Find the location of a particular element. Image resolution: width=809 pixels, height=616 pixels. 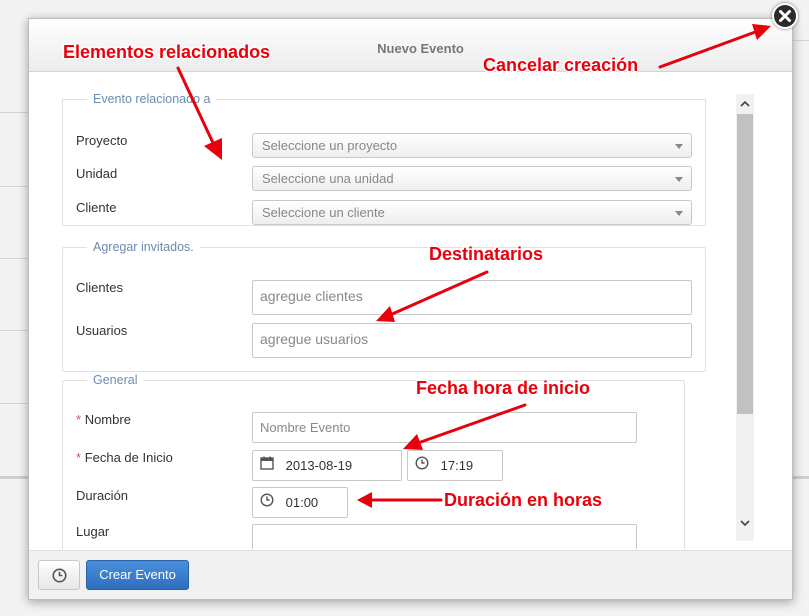

project-label: Proyecto is located at coordinates (102, 140).